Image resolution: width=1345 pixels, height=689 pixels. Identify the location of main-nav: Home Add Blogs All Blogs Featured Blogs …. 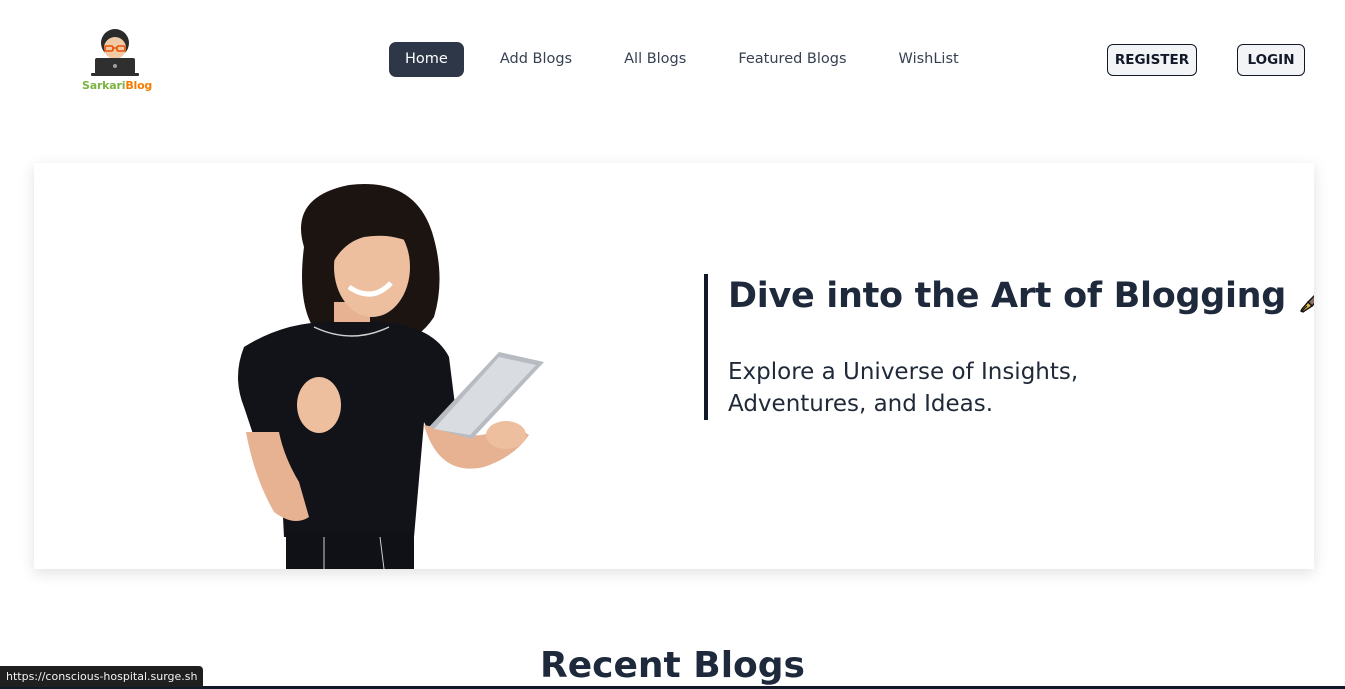
(692, 59).